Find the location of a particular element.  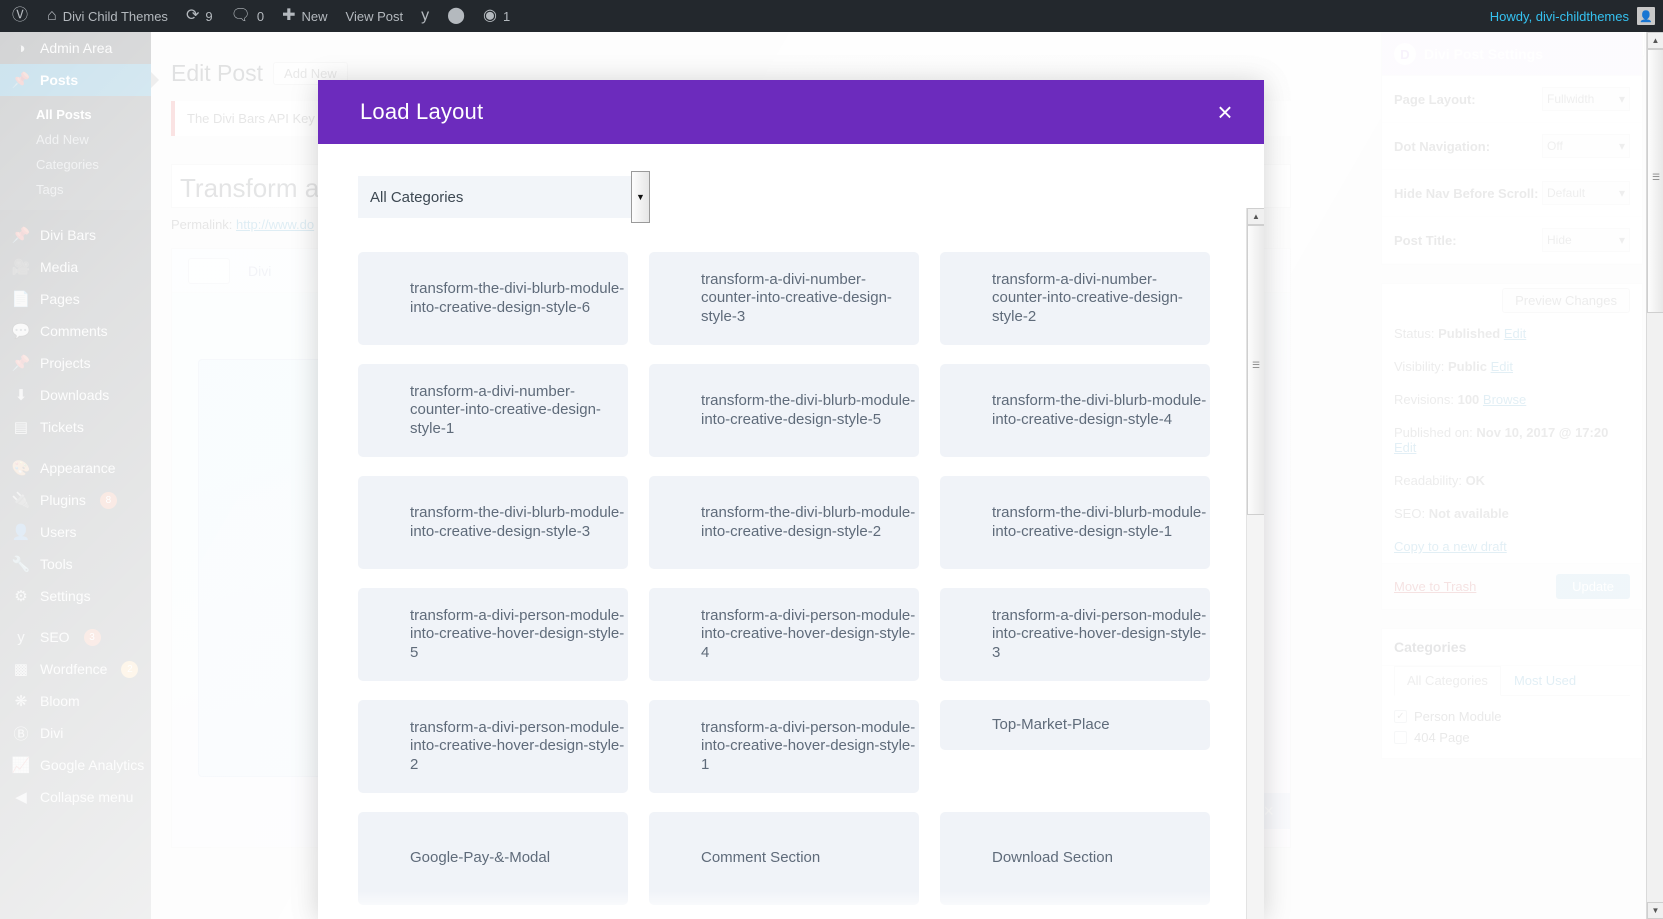

divi-post-settings-header: D Divi Post Settings is located at coordinates (1512, 54).